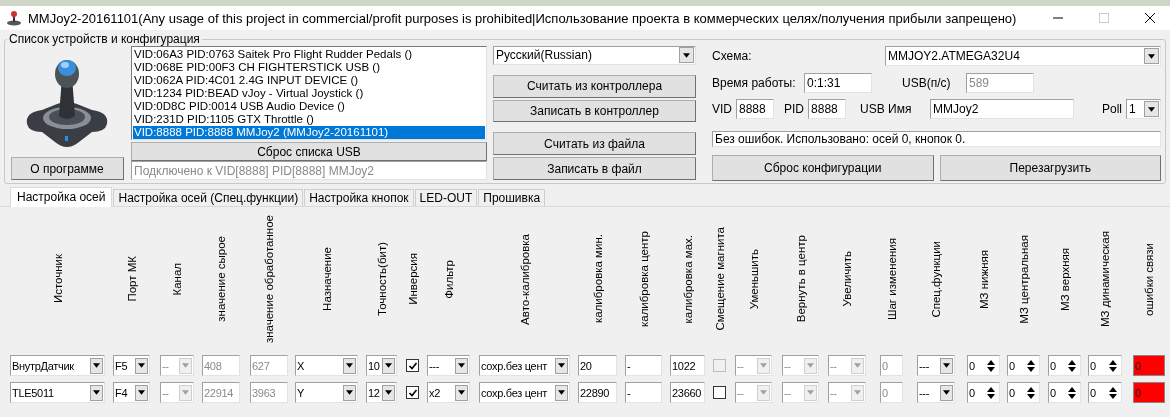 The width and height of the screenshot is (1170, 417). I want to click on input-field: 627, so click(269, 365).